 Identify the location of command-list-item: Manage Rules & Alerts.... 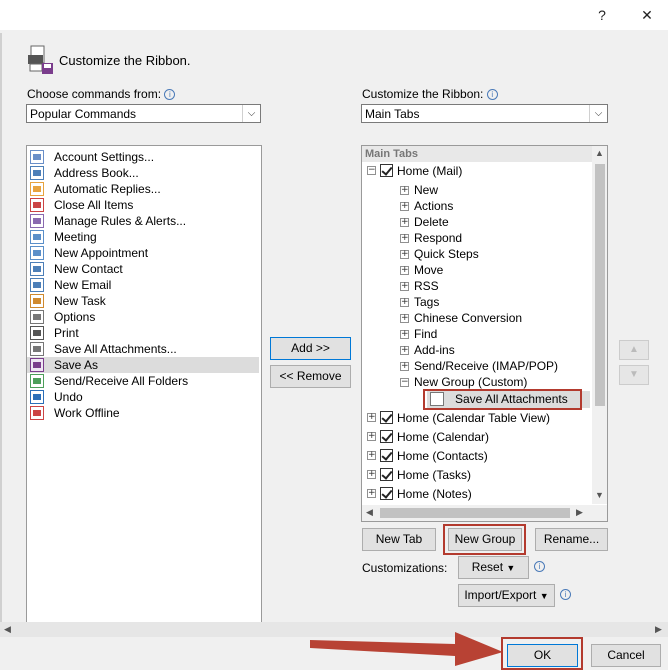
(143, 221).